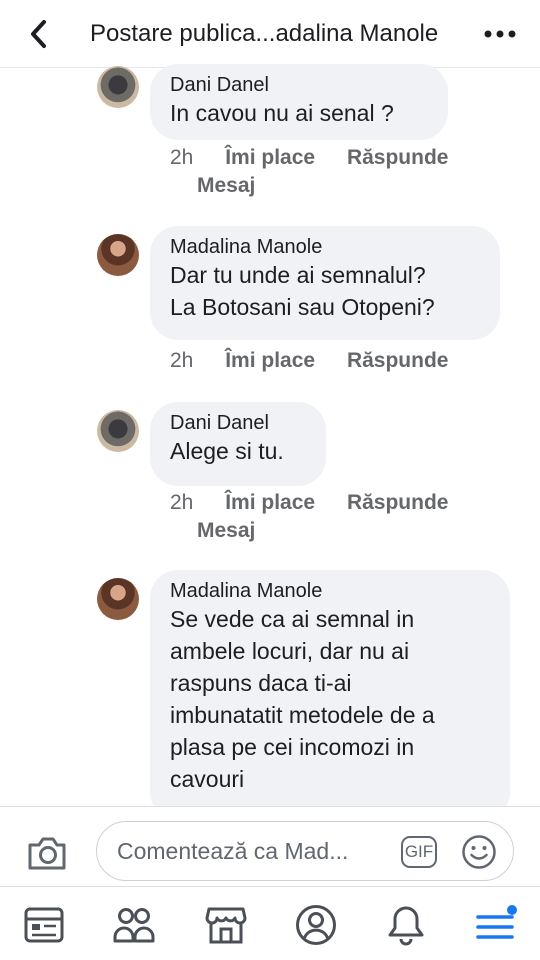  I want to click on camera-icon, so click(47, 853).